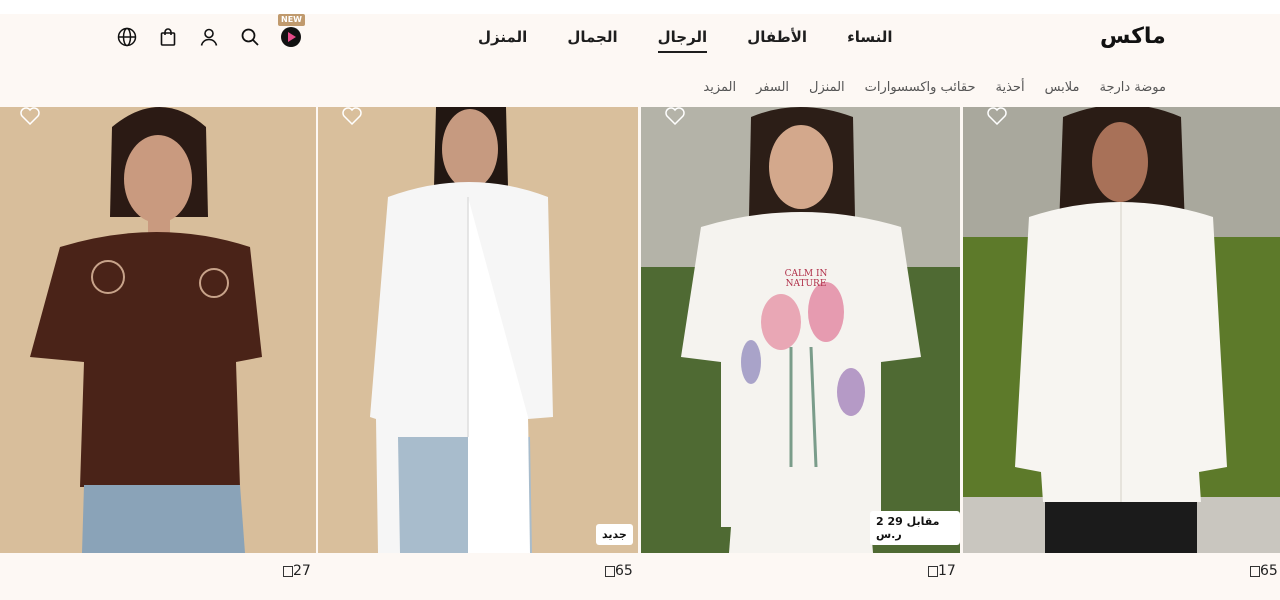  Describe the element at coordinates (869, 40) in the screenshot. I see `nav-women: النساء` at that location.